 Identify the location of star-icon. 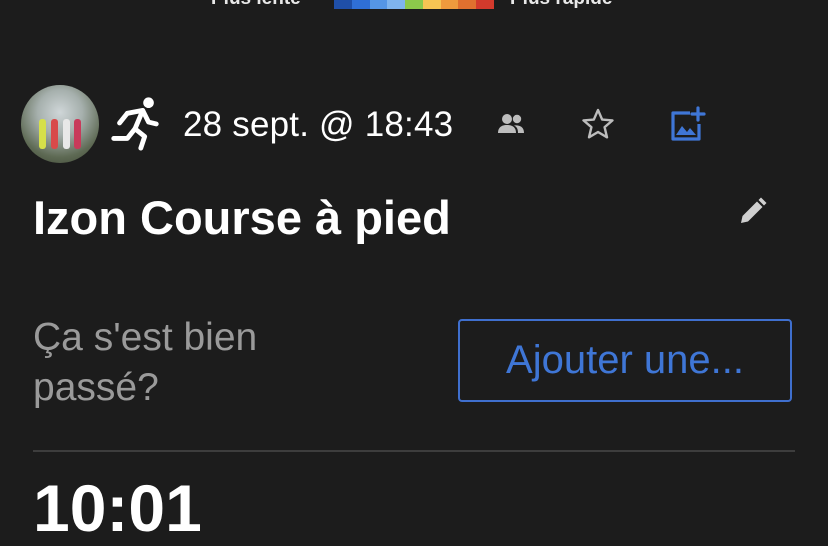
(598, 124).